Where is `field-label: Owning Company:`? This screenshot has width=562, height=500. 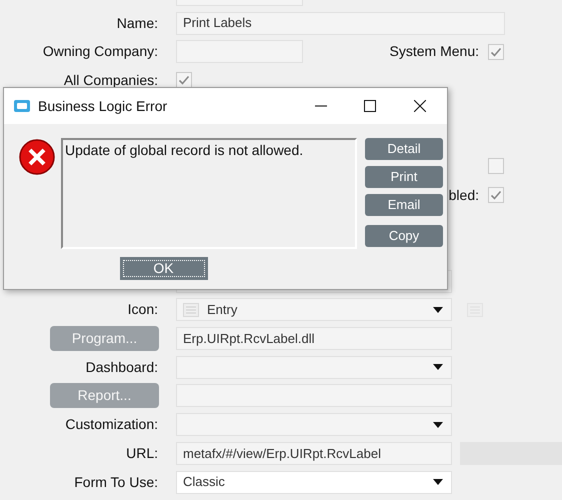
field-label: Owning Company: is located at coordinates (100, 52).